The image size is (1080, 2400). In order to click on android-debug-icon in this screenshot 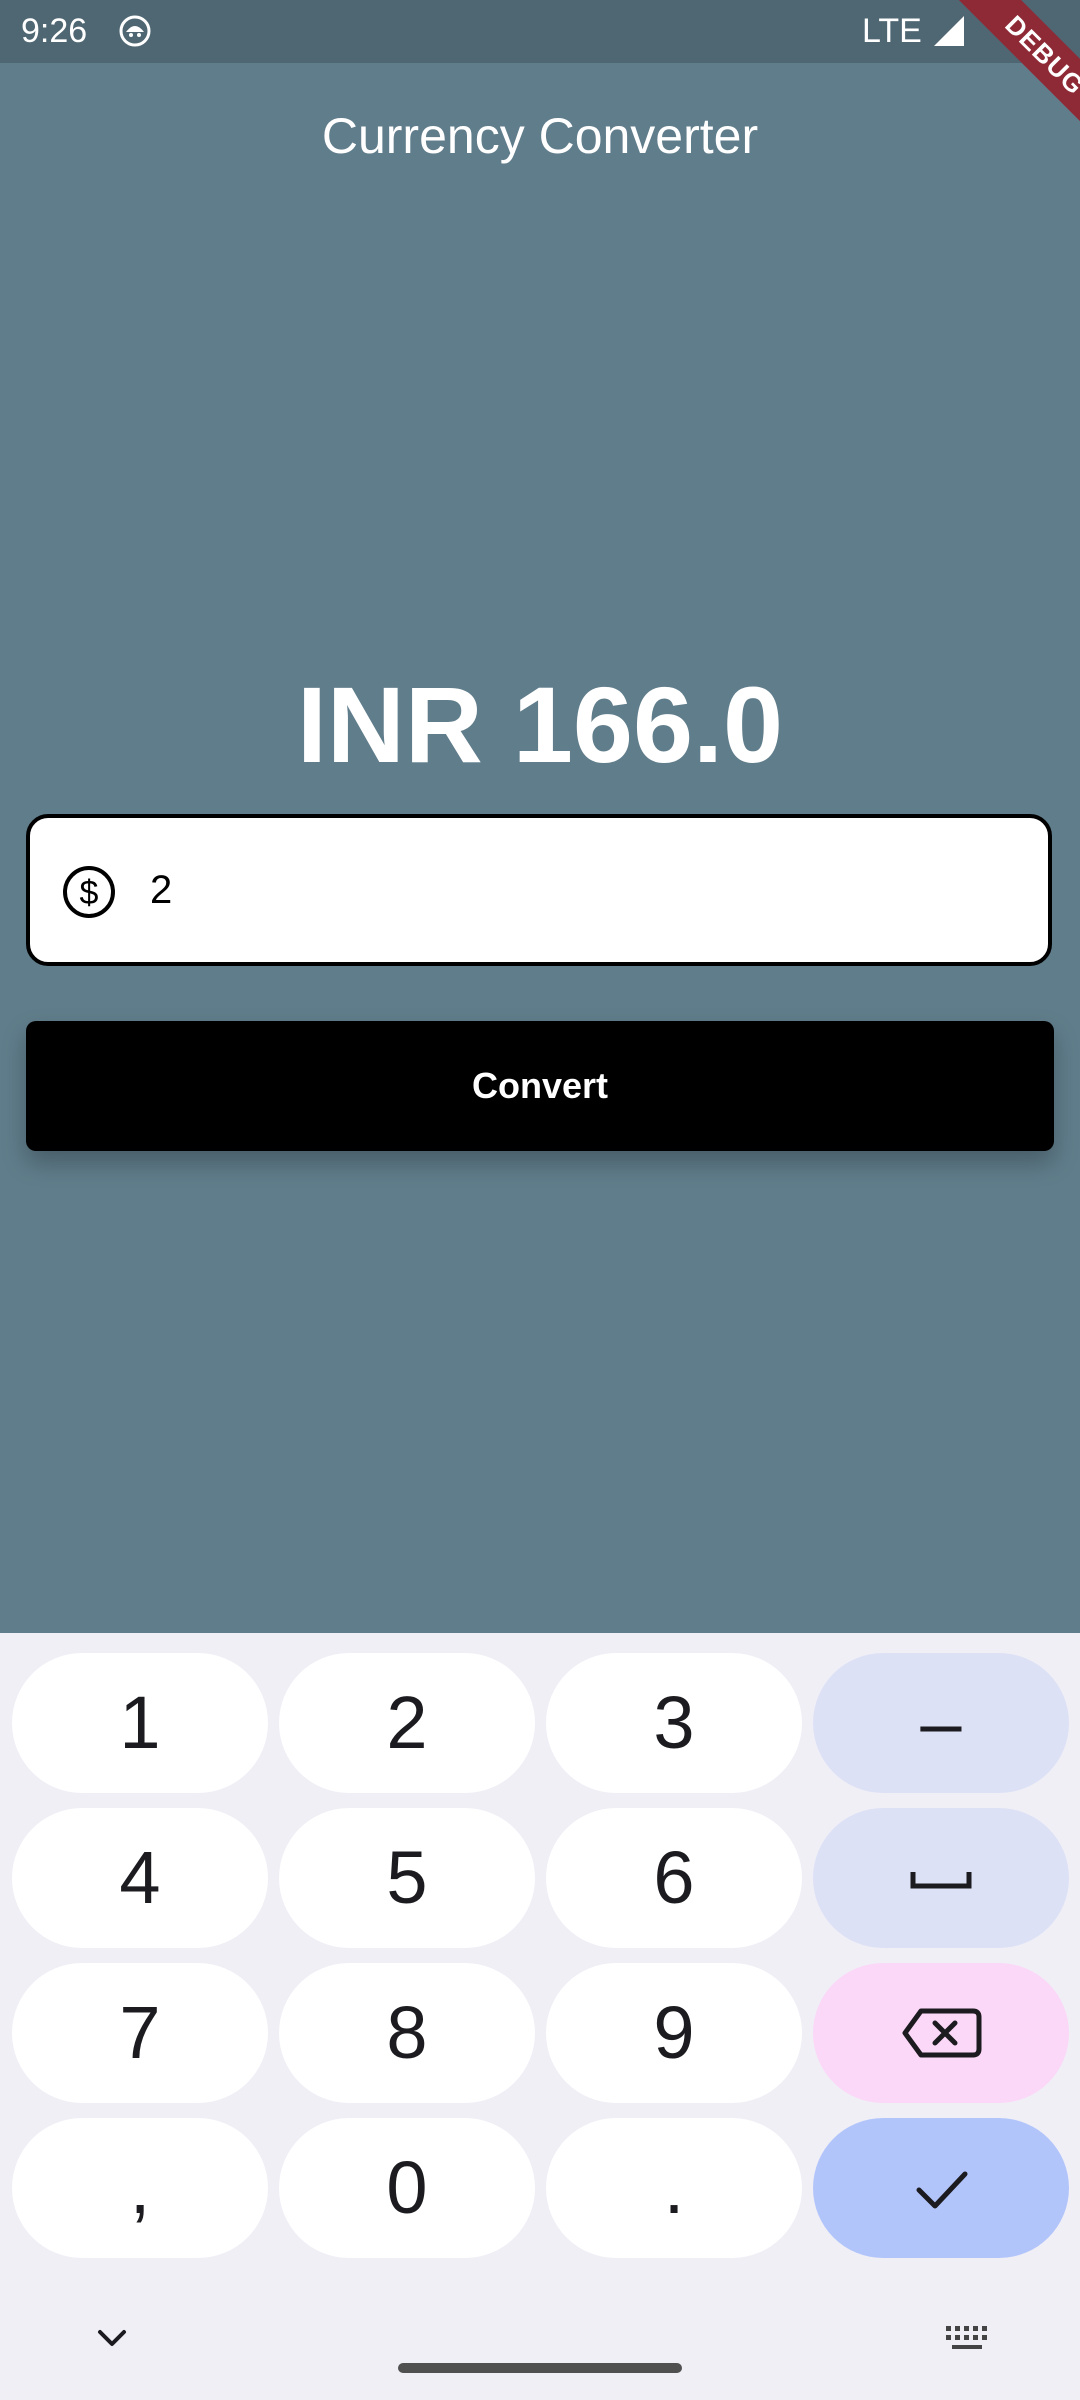, I will do `click(135, 31)`.